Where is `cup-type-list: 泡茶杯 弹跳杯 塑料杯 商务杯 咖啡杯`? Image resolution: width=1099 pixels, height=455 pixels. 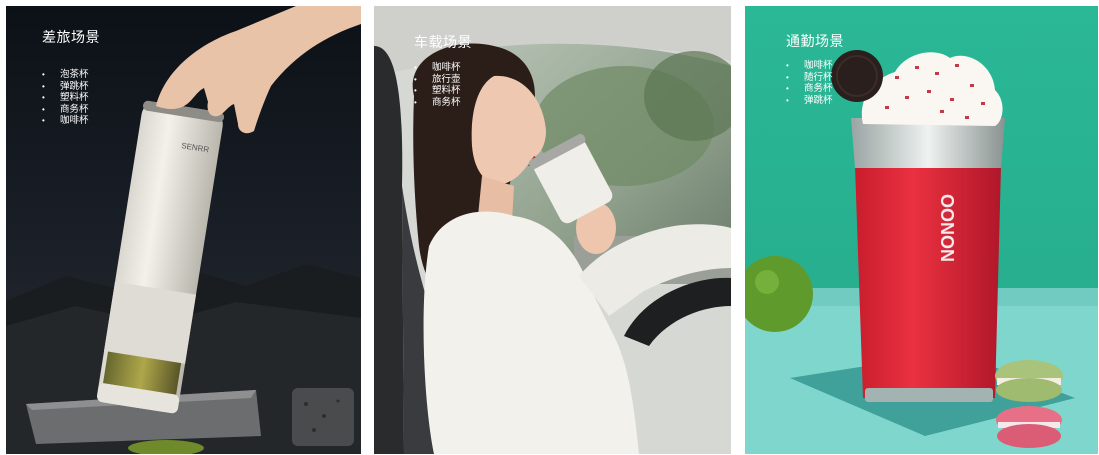
cup-type-list: 泡茶杯 弹跳杯 塑料杯 商务杯 咖啡杯 is located at coordinates (71, 98).